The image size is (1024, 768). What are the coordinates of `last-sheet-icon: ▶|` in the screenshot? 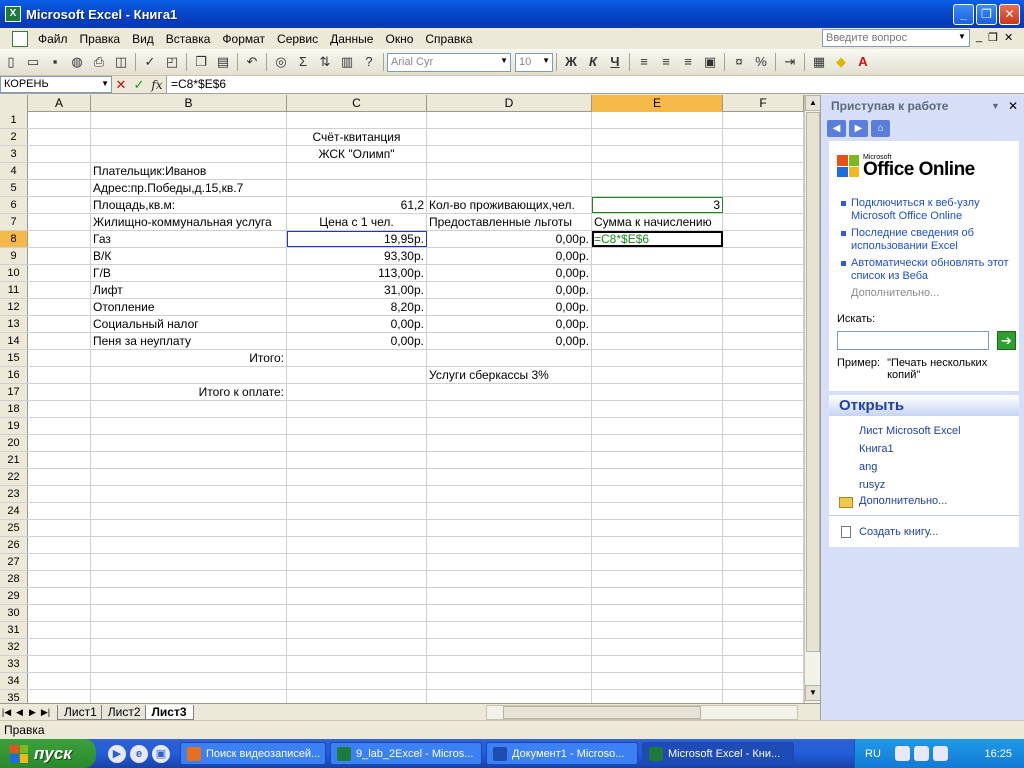 It's located at (45, 712).